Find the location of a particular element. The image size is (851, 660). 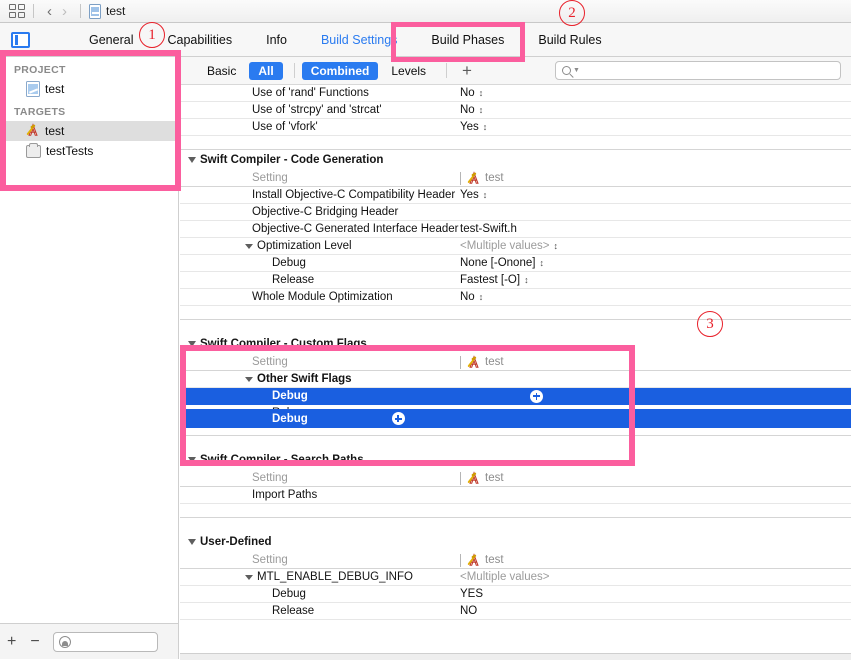

column-header-setting: Setting is located at coordinates (270, 478).